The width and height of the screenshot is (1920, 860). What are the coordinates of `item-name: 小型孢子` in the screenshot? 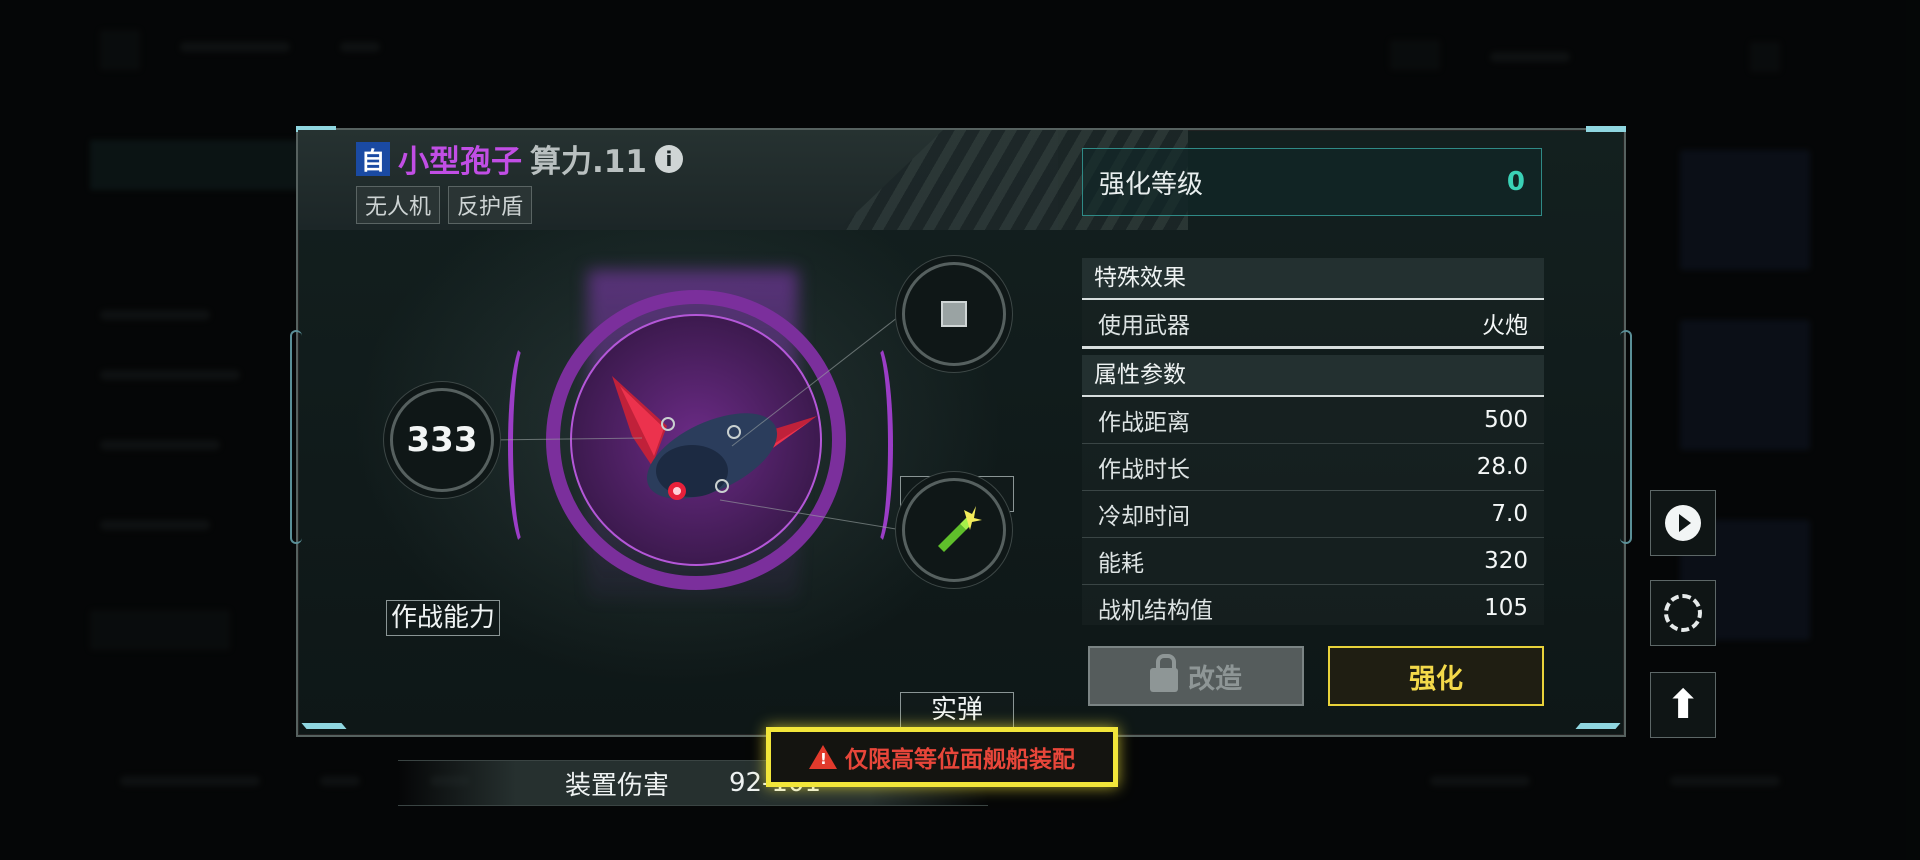 It's located at (460, 162).